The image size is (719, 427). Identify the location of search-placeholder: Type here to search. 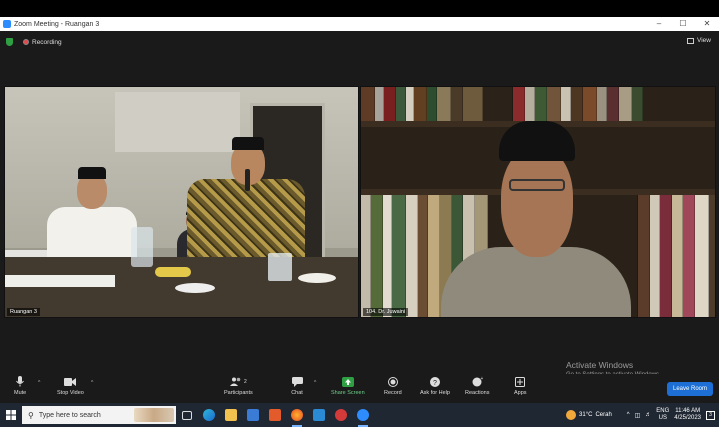
(69, 415).